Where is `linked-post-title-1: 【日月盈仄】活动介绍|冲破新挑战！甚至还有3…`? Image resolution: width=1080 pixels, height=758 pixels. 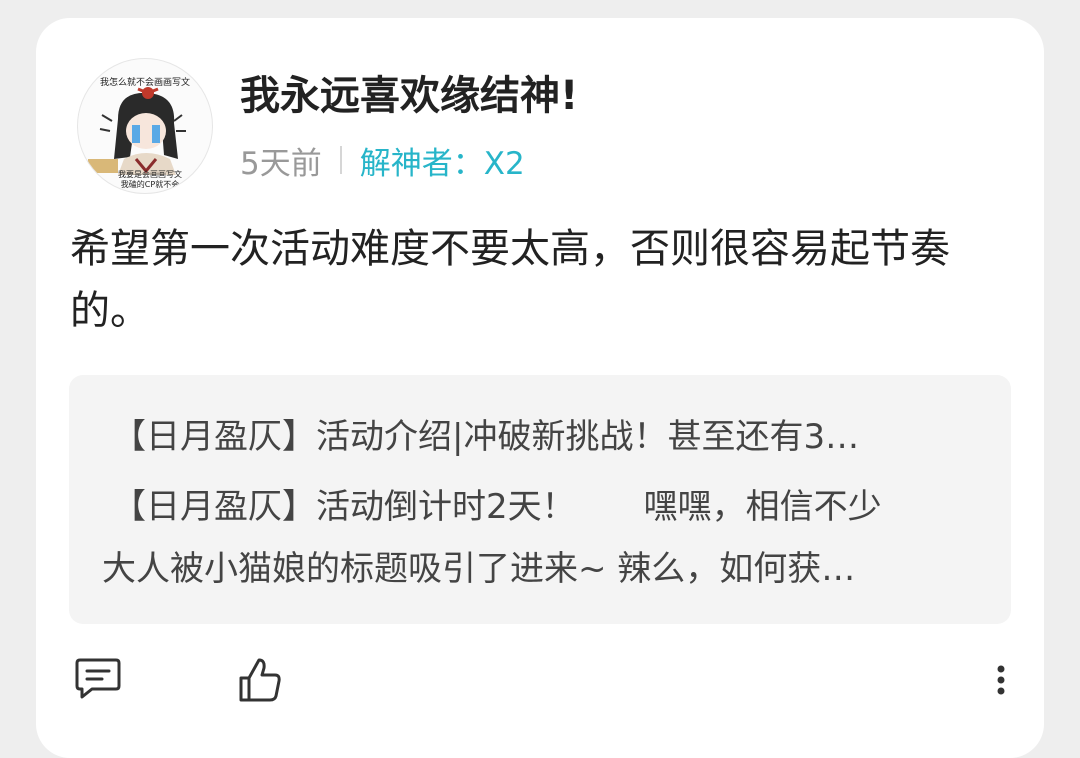
linked-post-title-1: 【日月盈仄】活动介绍|冲破新挑战！甚至还有3… is located at coordinates (485, 437).